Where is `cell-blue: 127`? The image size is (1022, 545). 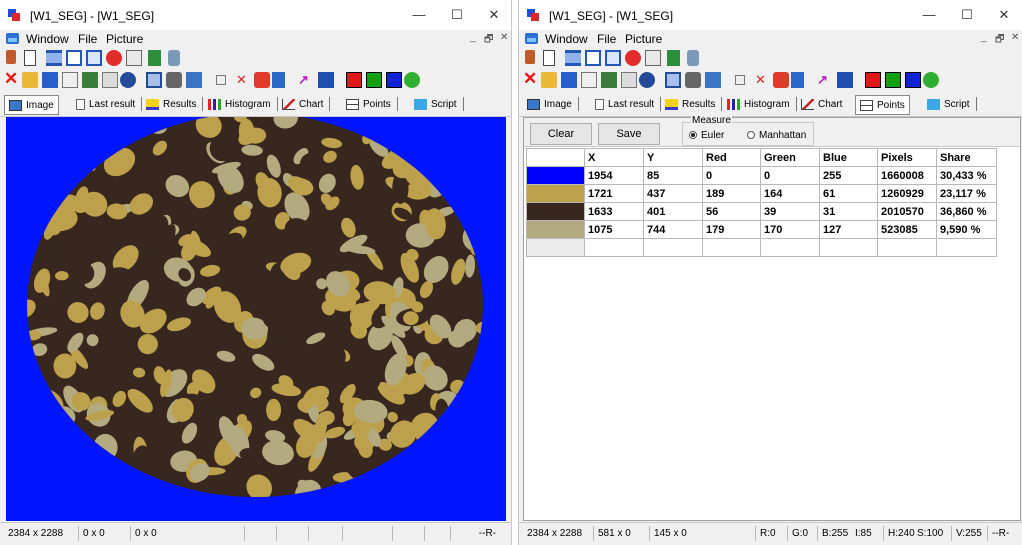 cell-blue: 127 is located at coordinates (848, 229).